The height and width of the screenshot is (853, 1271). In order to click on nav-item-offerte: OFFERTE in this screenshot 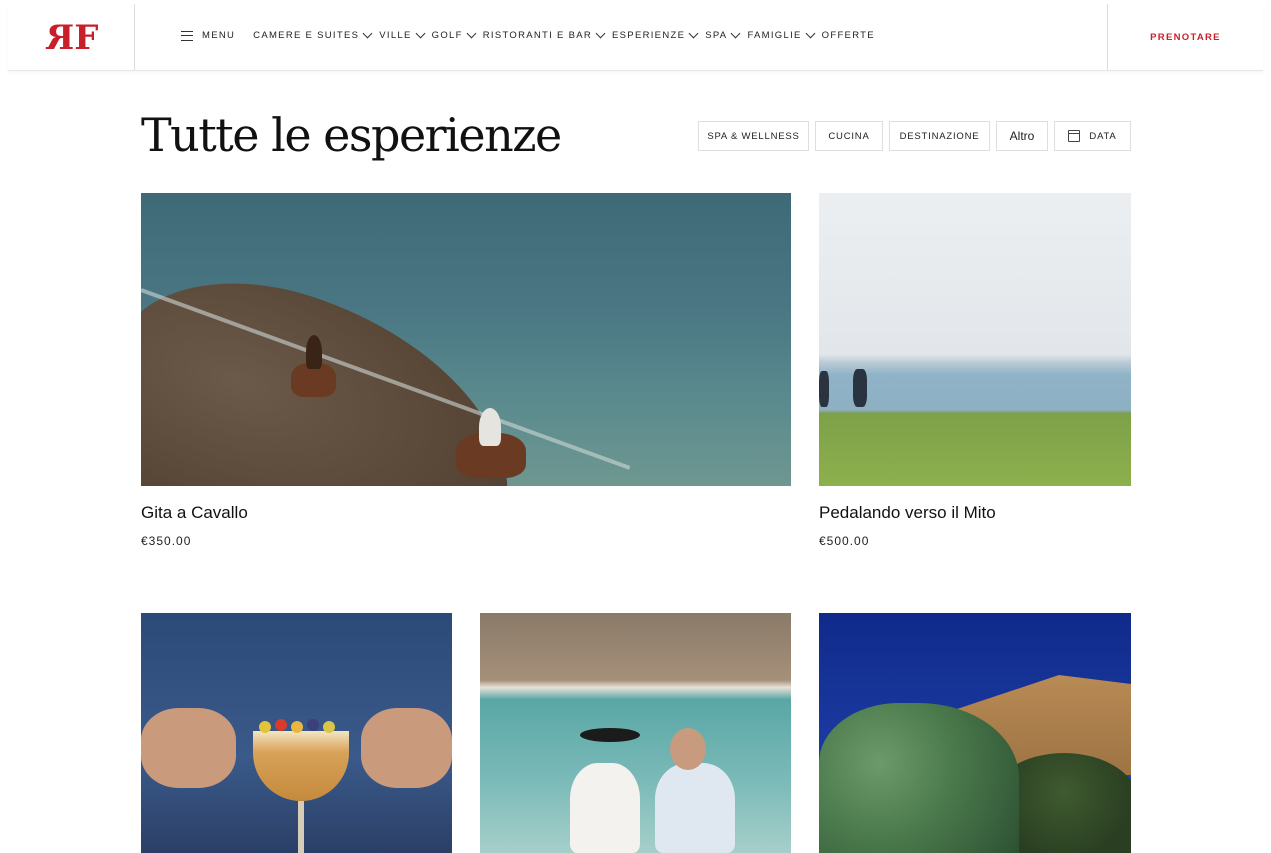, I will do `click(848, 35)`.